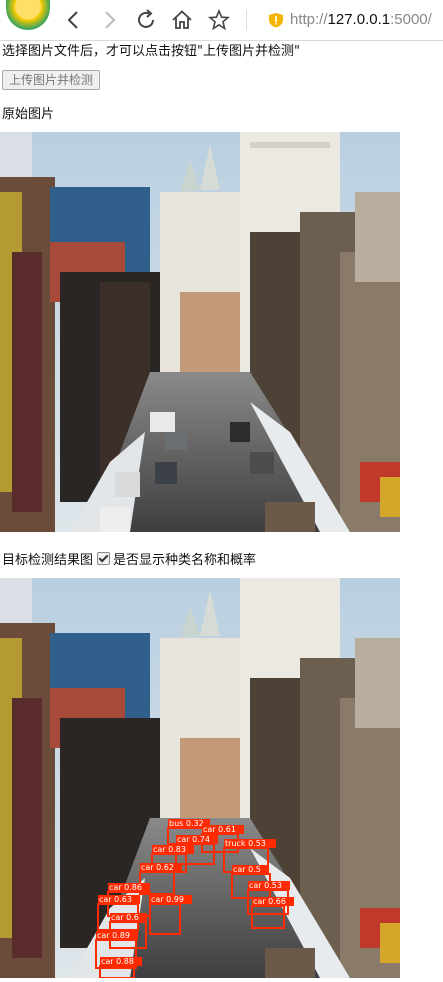 The width and height of the screenshot is (443, 982). What do you see at coordinates (48, 560) in the screenshot?
I see `result-image-label: 目标检测结果图` at bounding box center [48, 560].